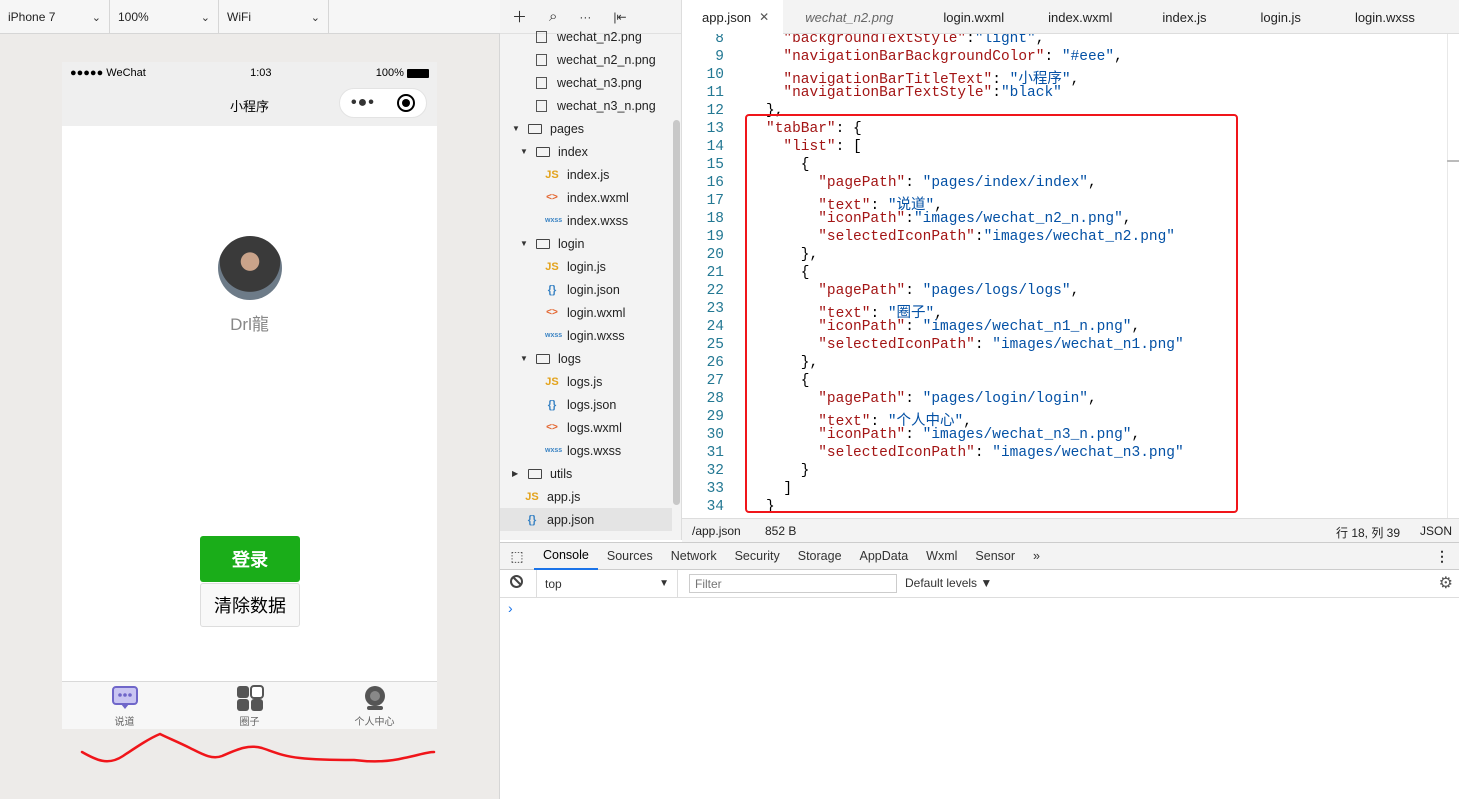 The height and width of the screenshot is (799, 1459). Describe the element at coordinates (586, 519) in the screenshot. I see `file-tree-item: {} app.json` at that location.